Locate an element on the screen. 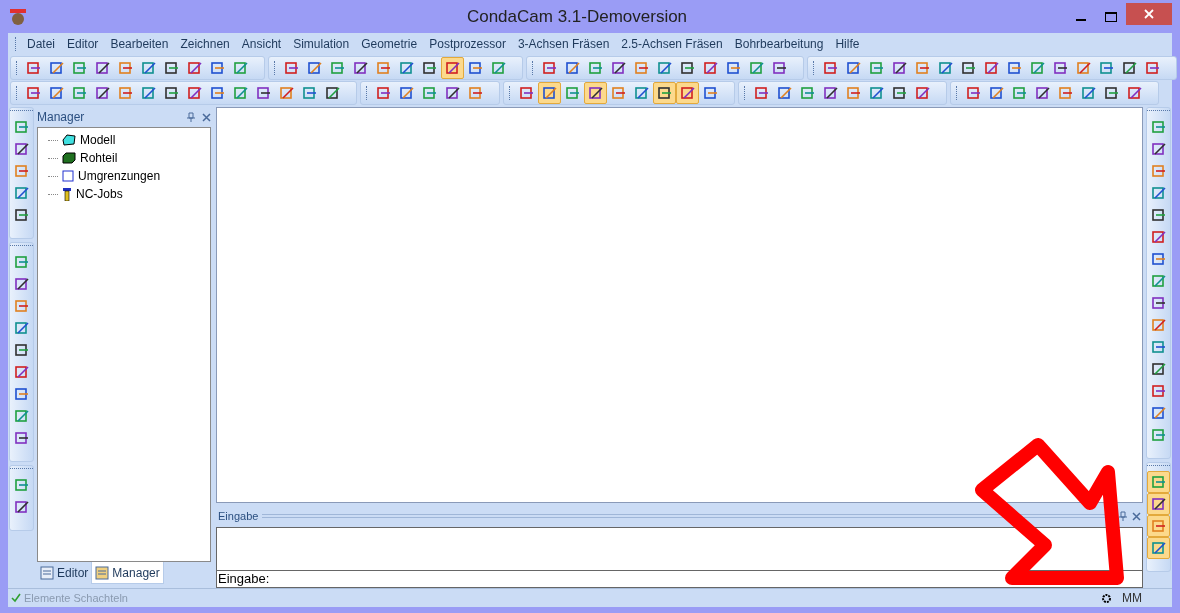 This screenshot has width=1180, height=613. gear-icon is located at coordinates (1106, 598).